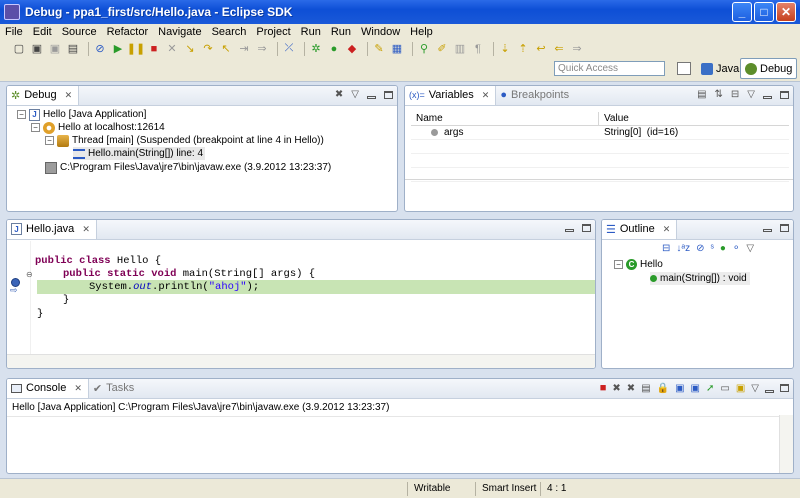 Image resolution: width=800 pixels, height=498 pixels. I want to click on debug-launch-icon: ✲, so click(316, 48).